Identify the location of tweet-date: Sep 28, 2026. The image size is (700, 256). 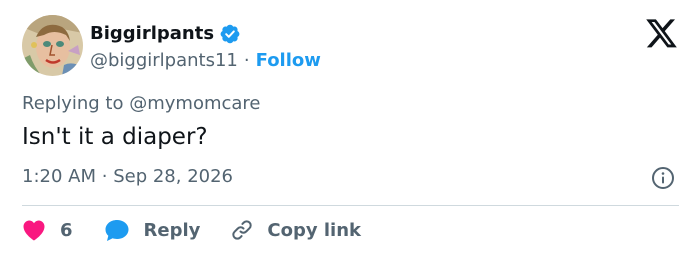
(173, 176).